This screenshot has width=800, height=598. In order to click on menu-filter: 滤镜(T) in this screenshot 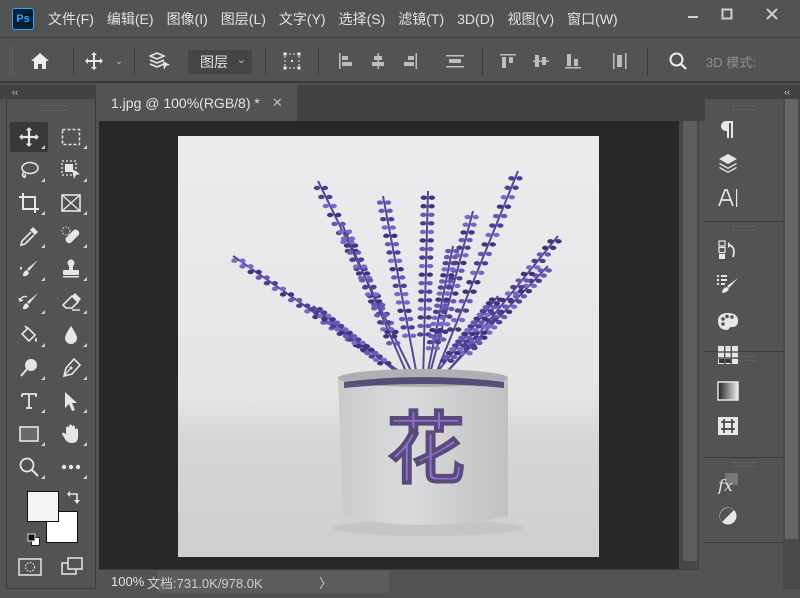, I will do `click(421, 19)`.